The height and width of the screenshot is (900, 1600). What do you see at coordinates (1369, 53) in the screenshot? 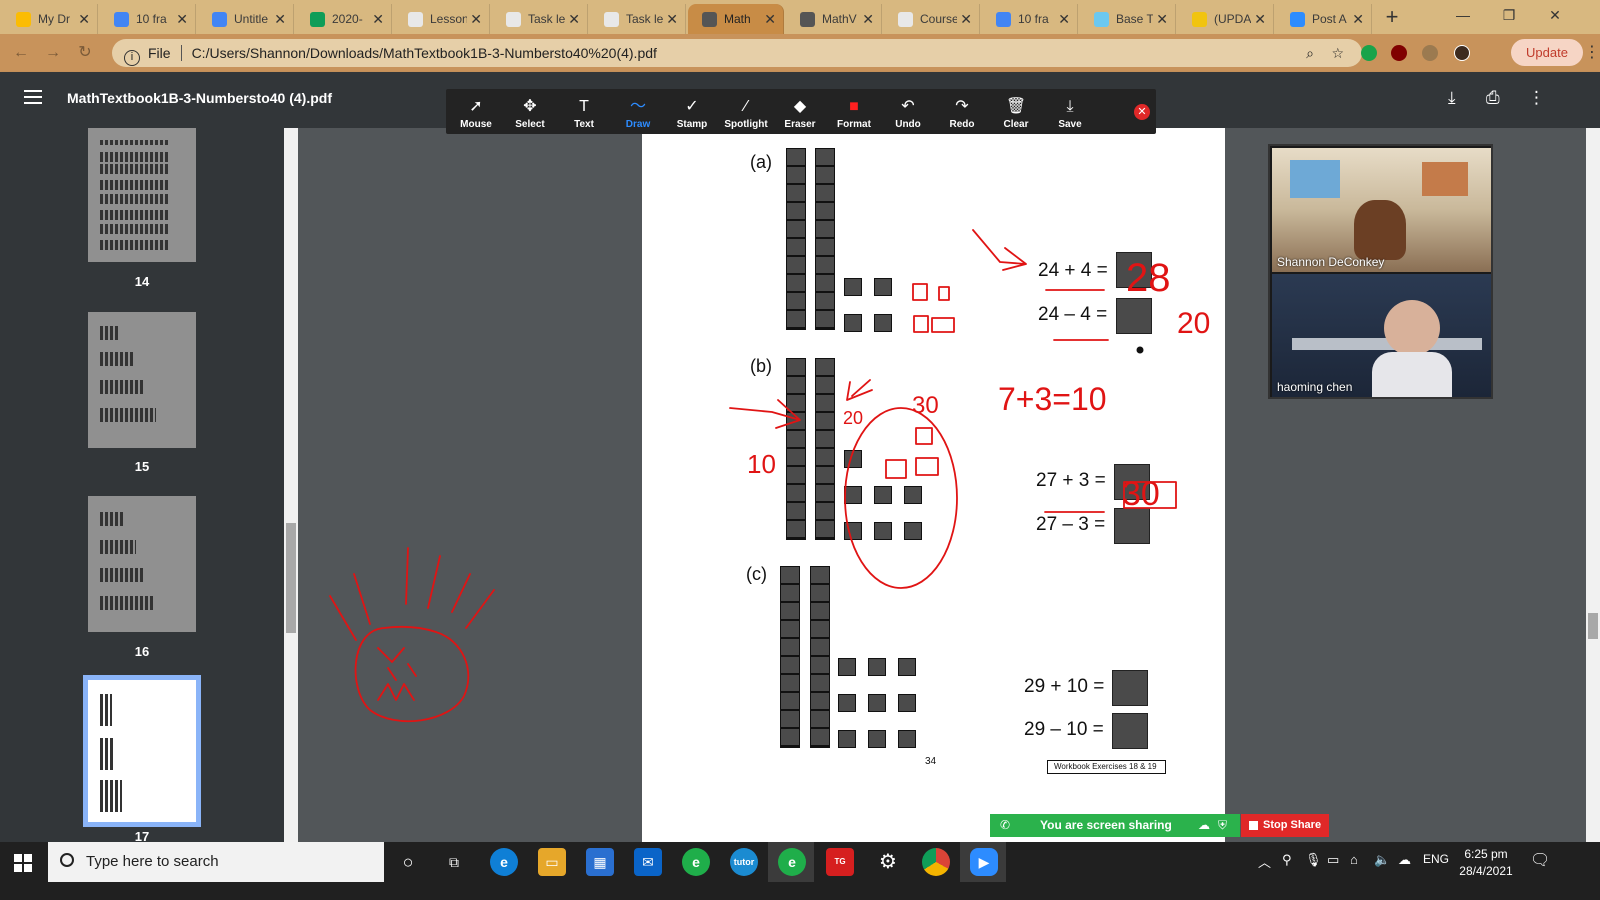
I see `extension-evernote-icon` at bounding box center [1369, 53].